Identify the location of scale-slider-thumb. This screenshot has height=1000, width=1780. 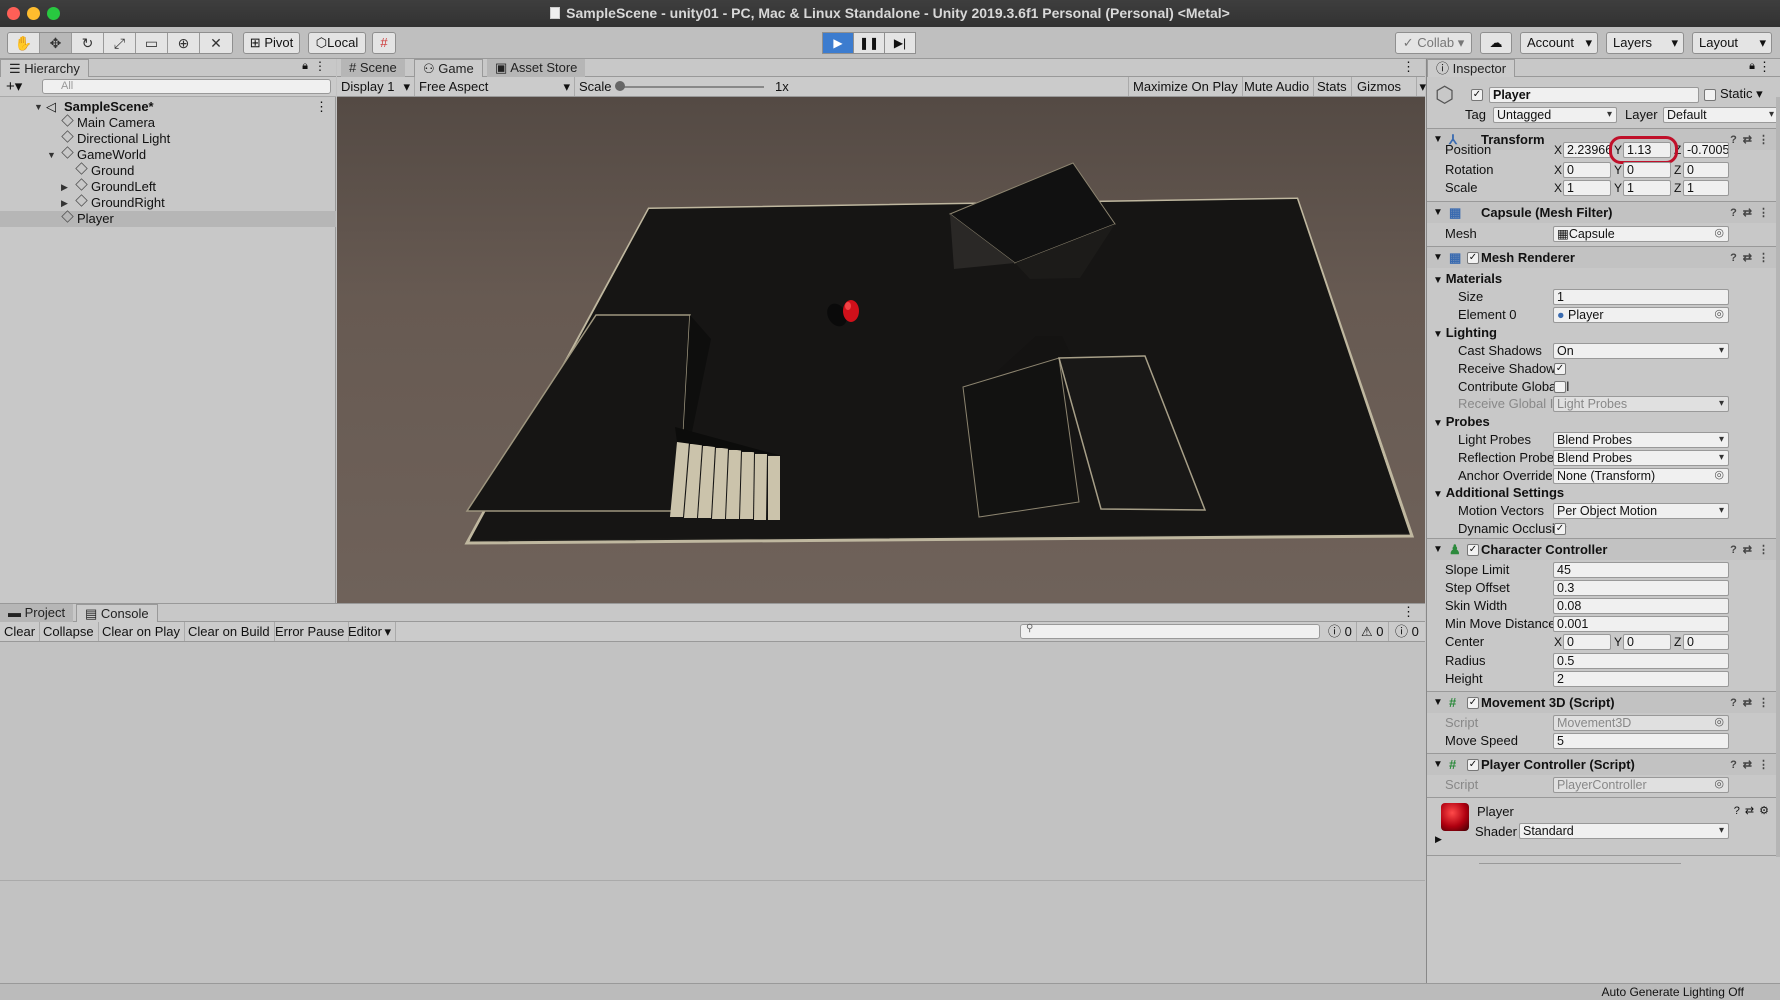
(620, 86).